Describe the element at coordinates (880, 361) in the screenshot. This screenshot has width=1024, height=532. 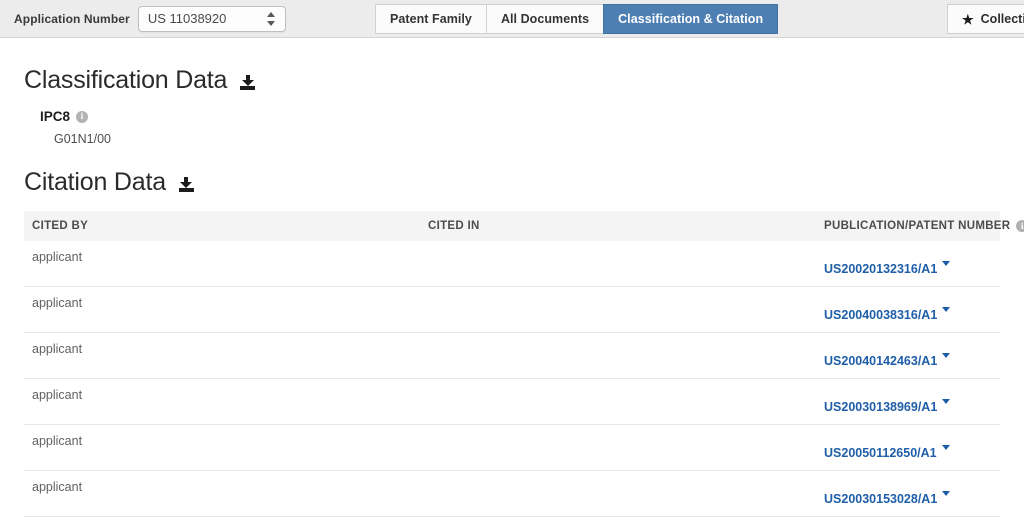
I see `publication-number-link: US20040142463/A1` at that location.